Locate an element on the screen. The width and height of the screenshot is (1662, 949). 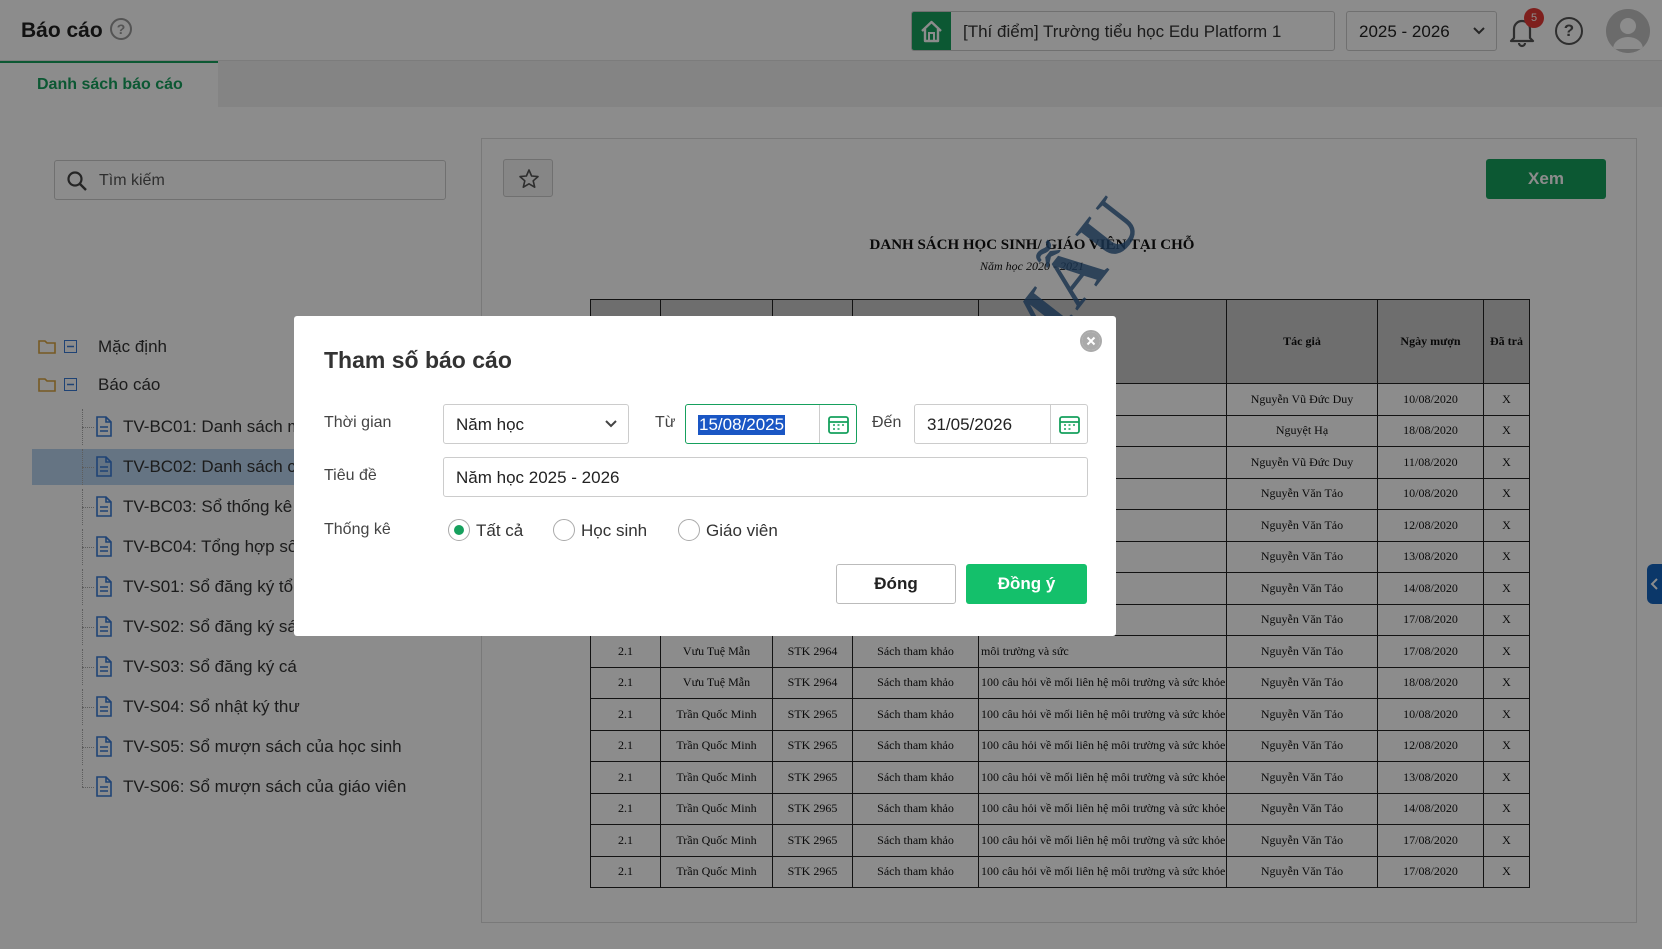
chevron-down-icon is located at coordinates (611, 424).